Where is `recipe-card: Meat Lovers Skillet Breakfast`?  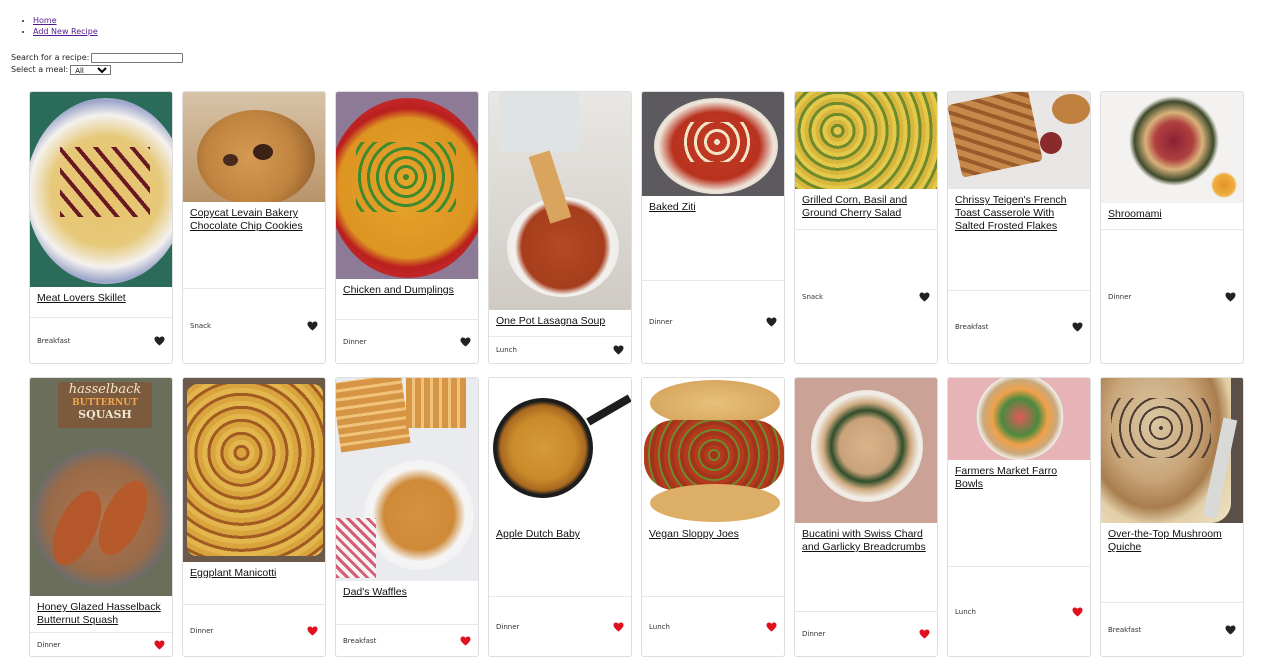 recipe-card: Meat Lovers Skillet Breakfast is located at coordinates (101, 227).